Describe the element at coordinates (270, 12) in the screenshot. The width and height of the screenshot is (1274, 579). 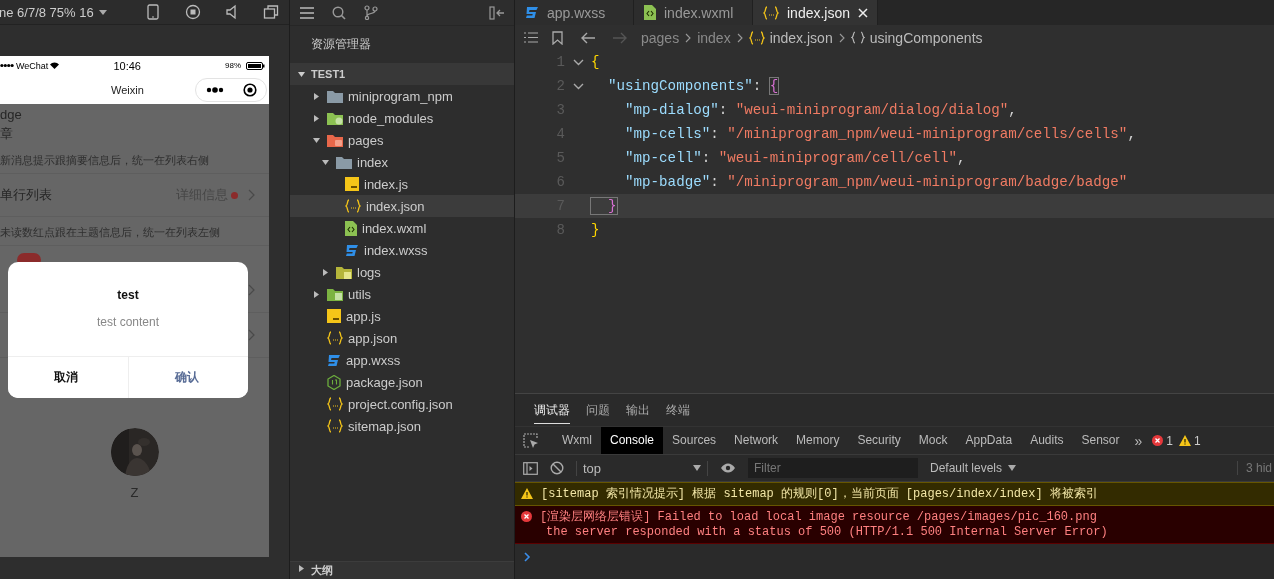
I see `windows-icon` at that location.